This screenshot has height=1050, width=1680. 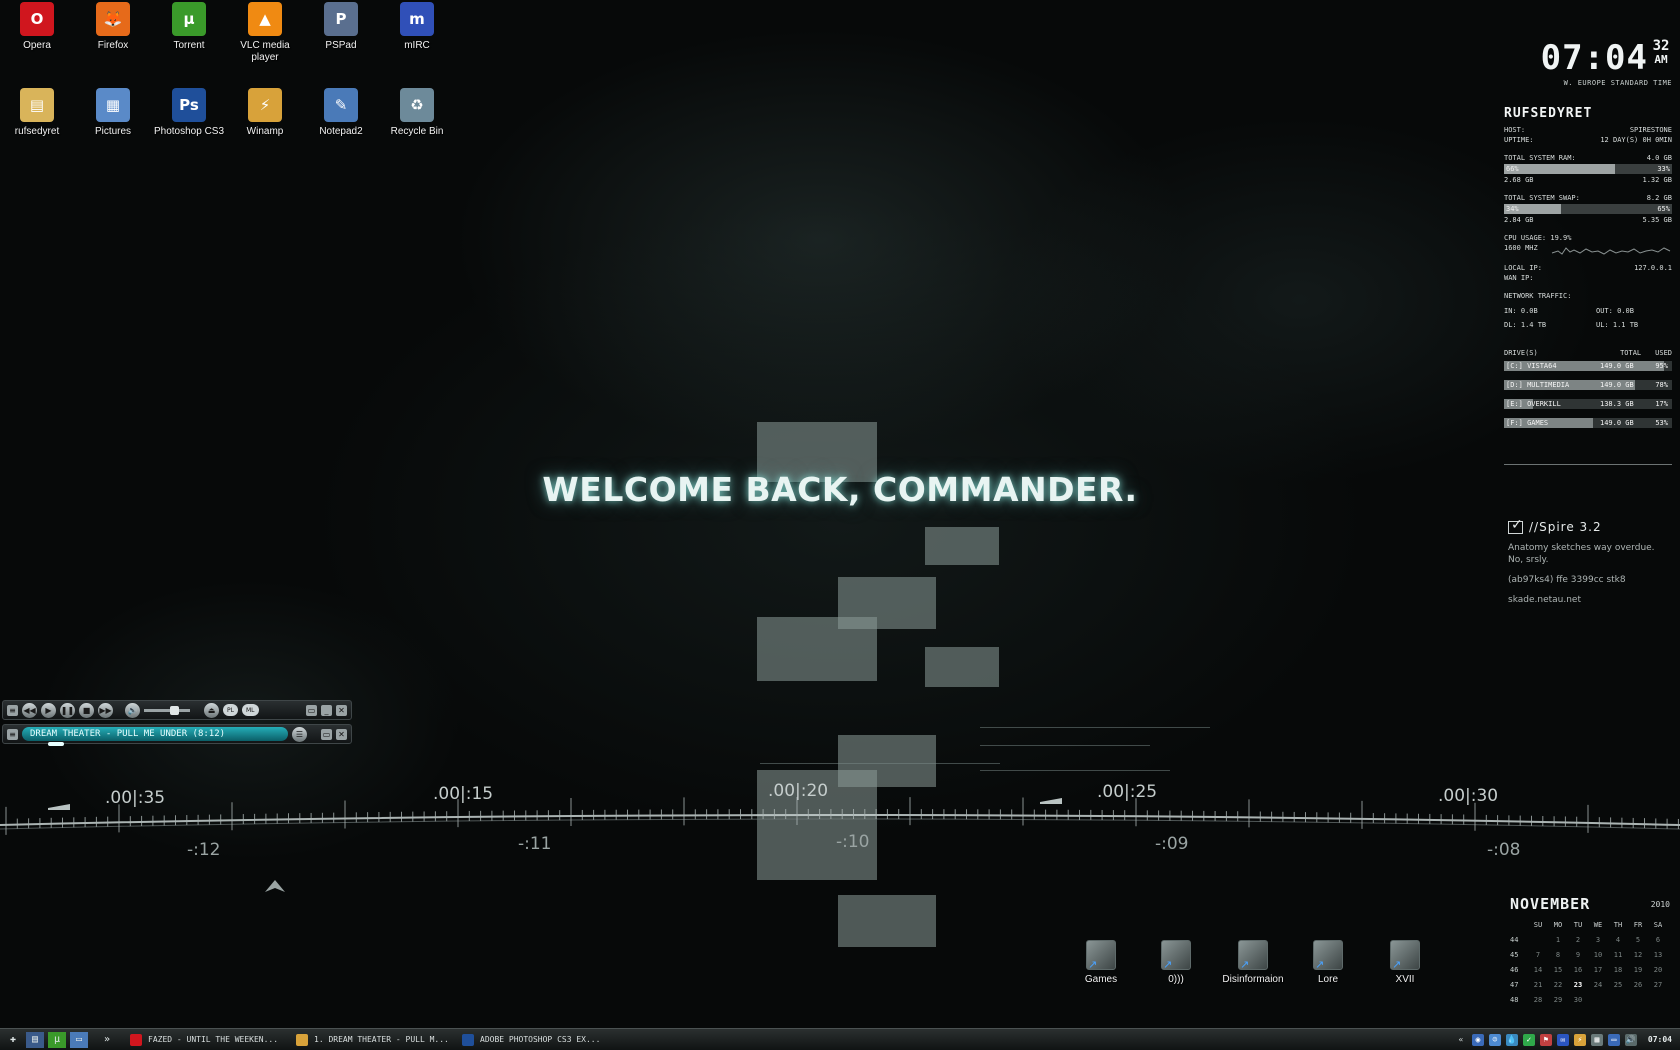 What do you see at coordinates (189, 19) in the screenshot?
I see `torrent-icon: µ` at bounding box center [189, 19].